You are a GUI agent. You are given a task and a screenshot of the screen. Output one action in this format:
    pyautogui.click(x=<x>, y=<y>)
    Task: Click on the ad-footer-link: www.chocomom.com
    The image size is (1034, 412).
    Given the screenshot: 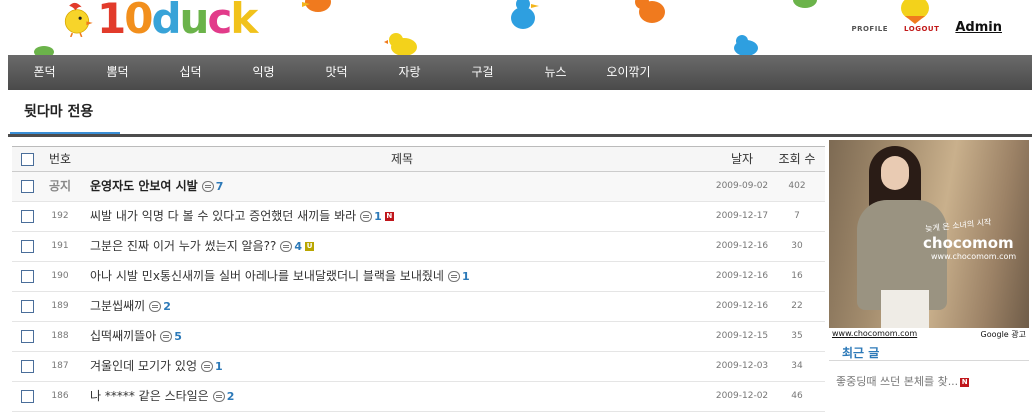 What is the action you would take?
    pyautogui.click(x=874, y=333)
    